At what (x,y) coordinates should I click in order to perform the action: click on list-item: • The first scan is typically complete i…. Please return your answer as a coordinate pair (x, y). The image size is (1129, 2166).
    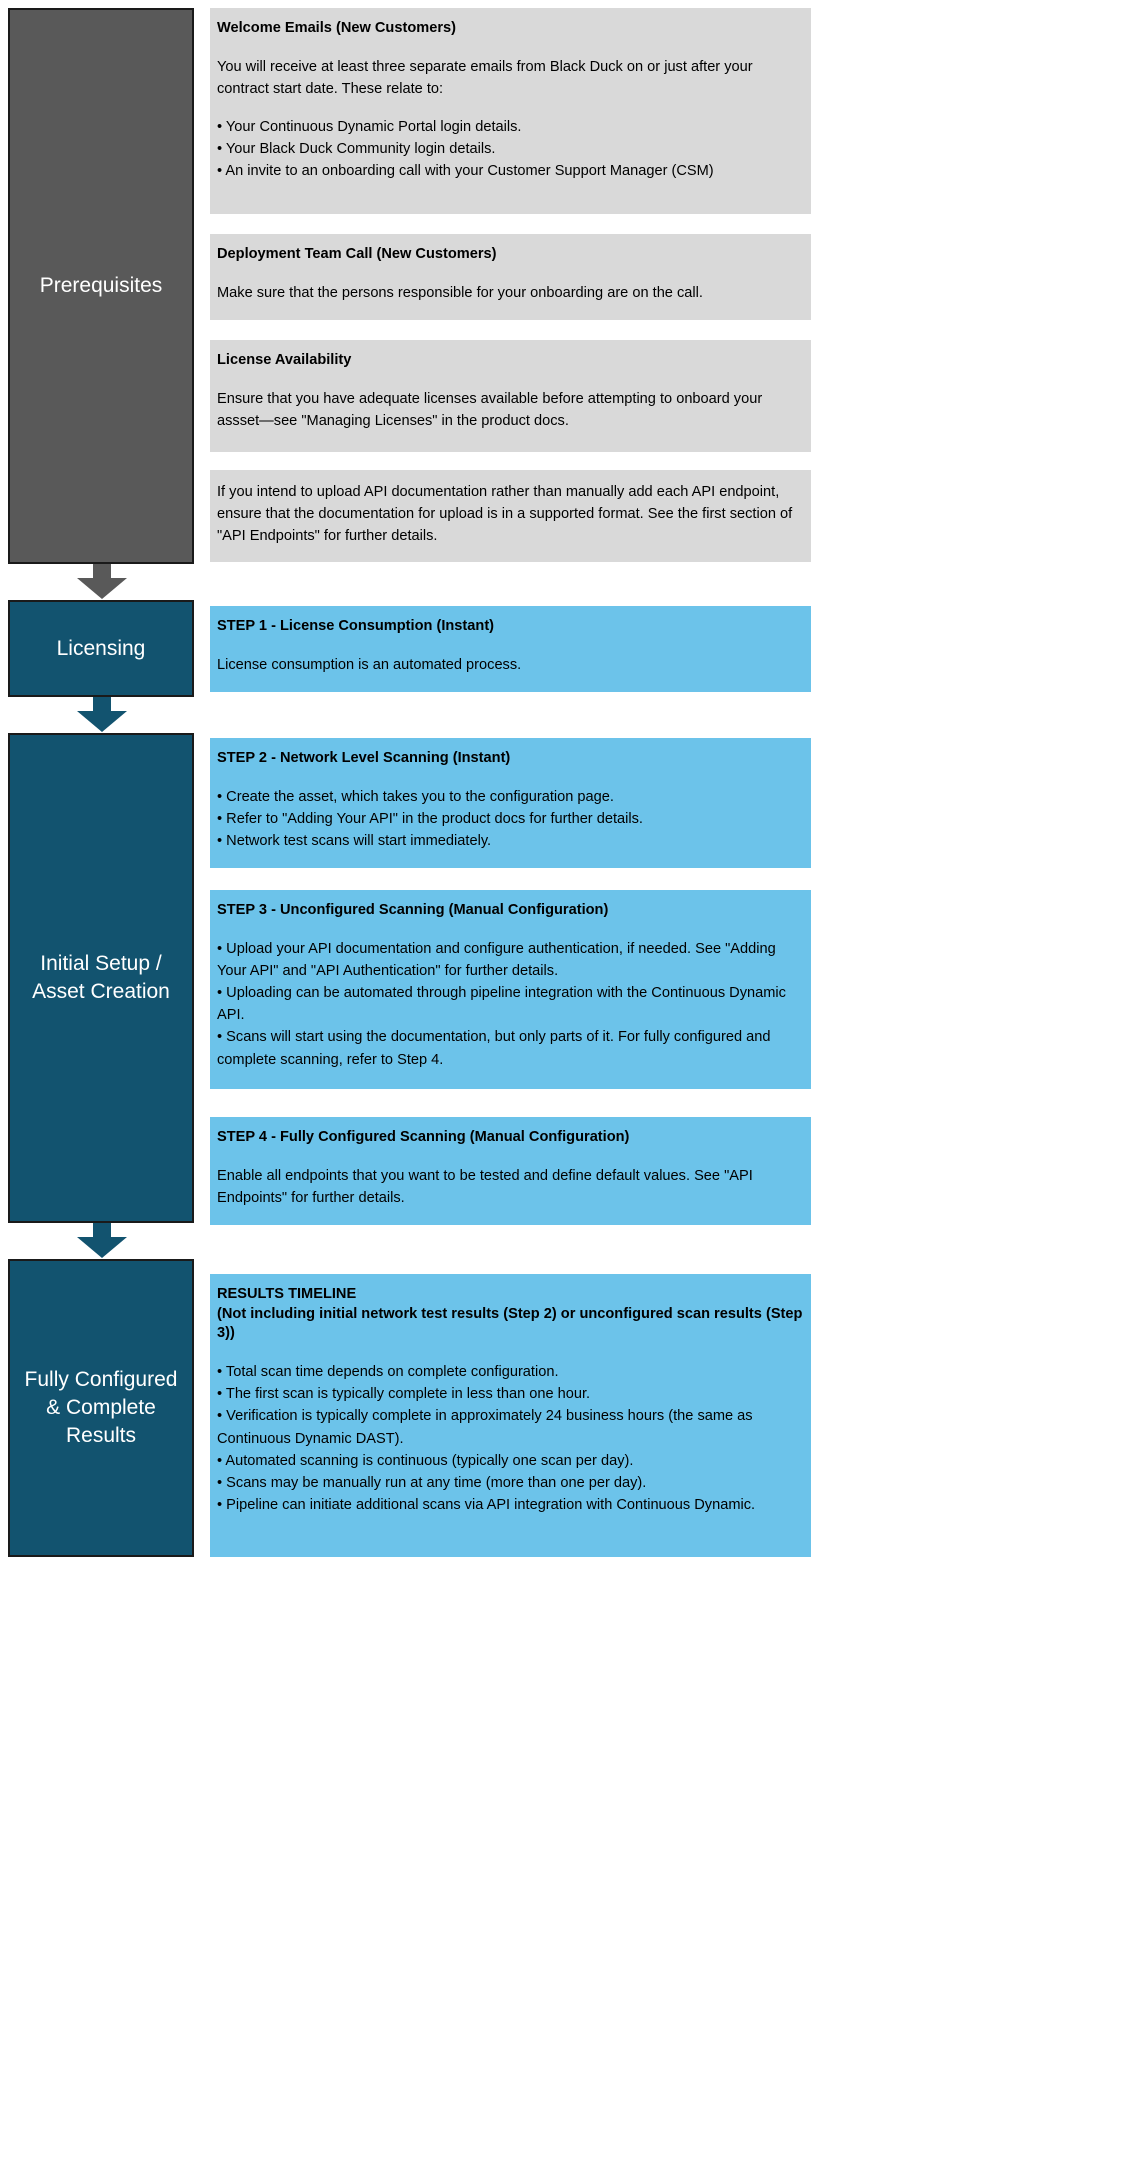
    Looking at the image, I should click on (404, 1394).